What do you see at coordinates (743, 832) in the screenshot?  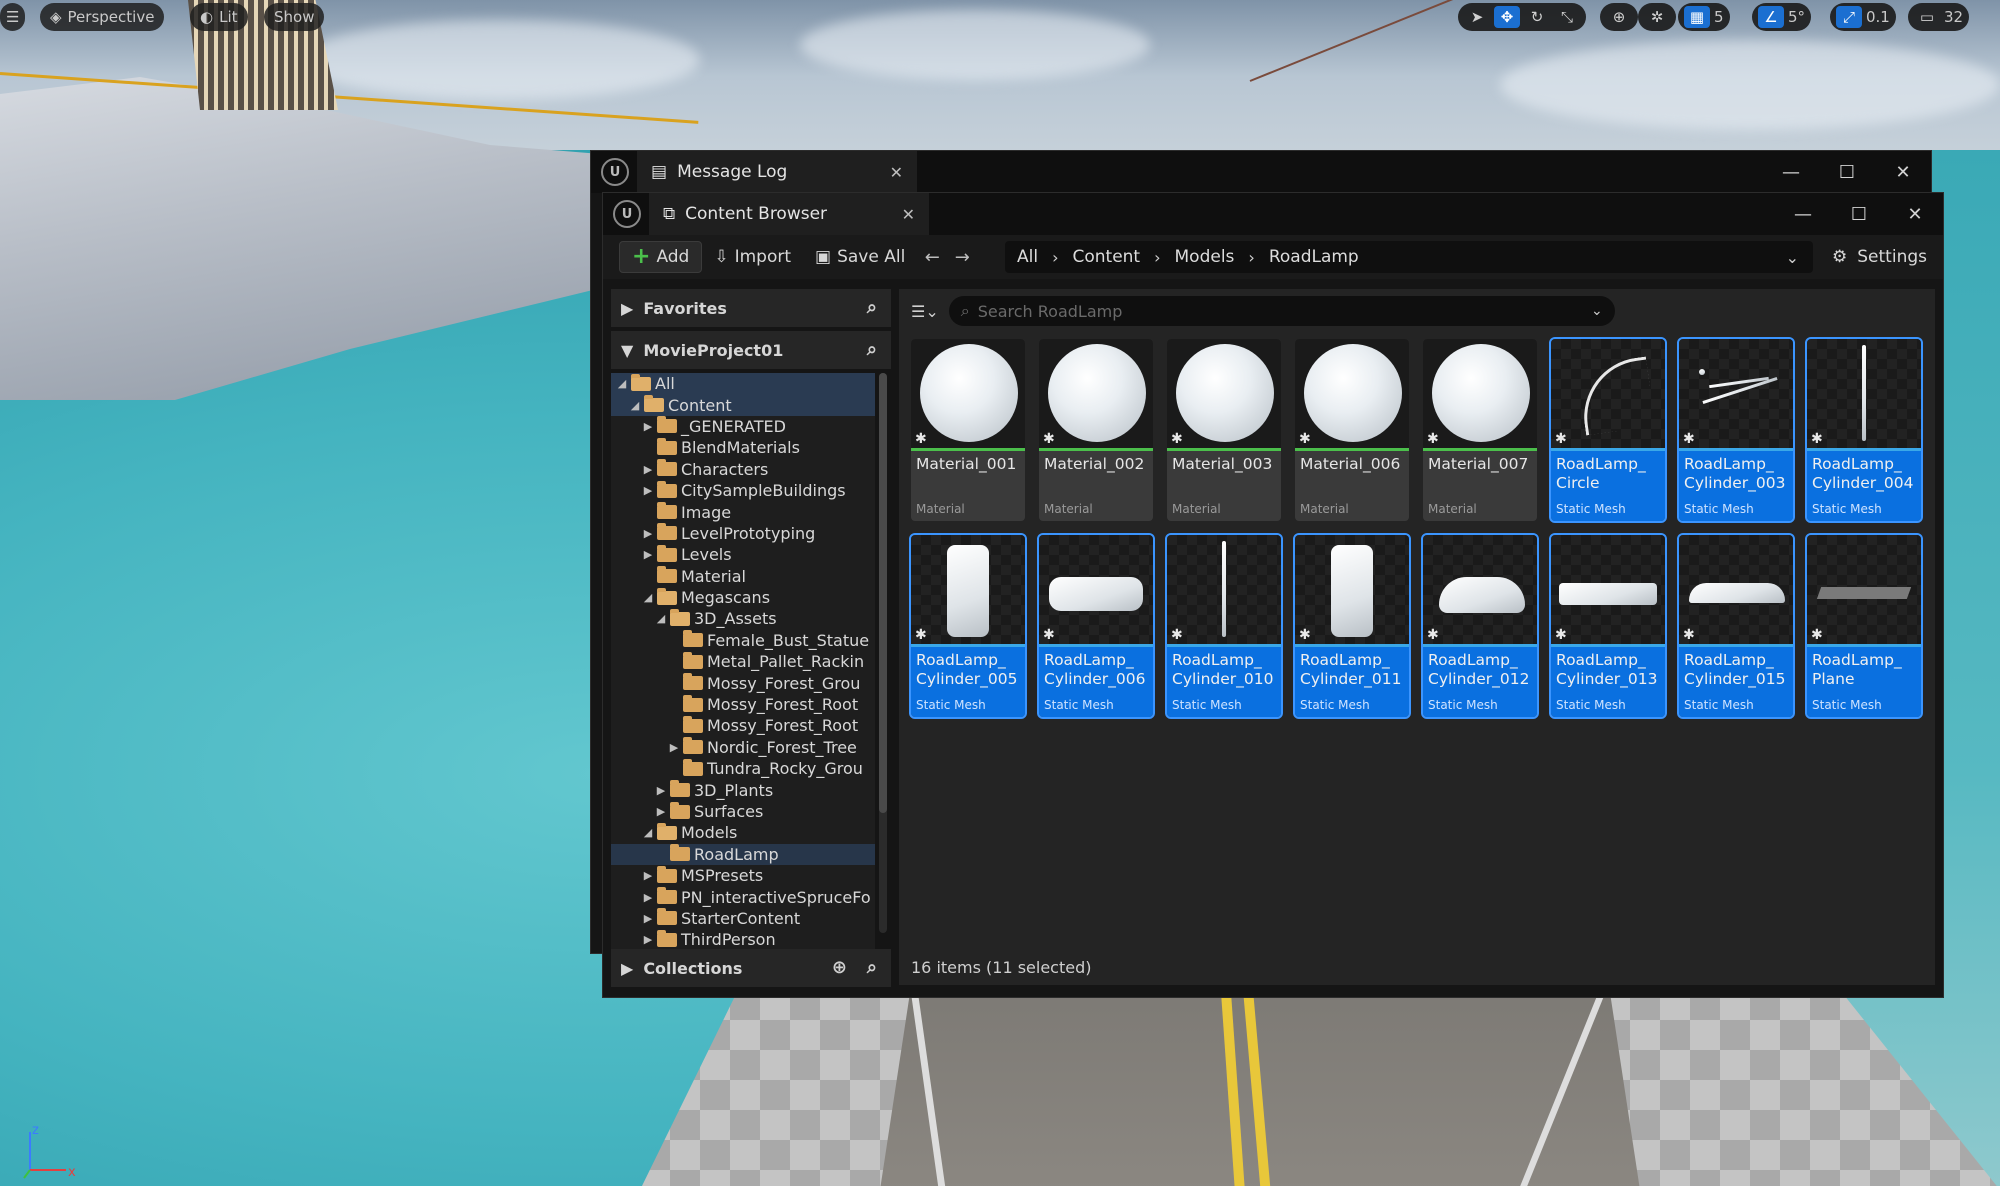 I see `tree-item: ◢ Models` at bounding box center [743, 832].